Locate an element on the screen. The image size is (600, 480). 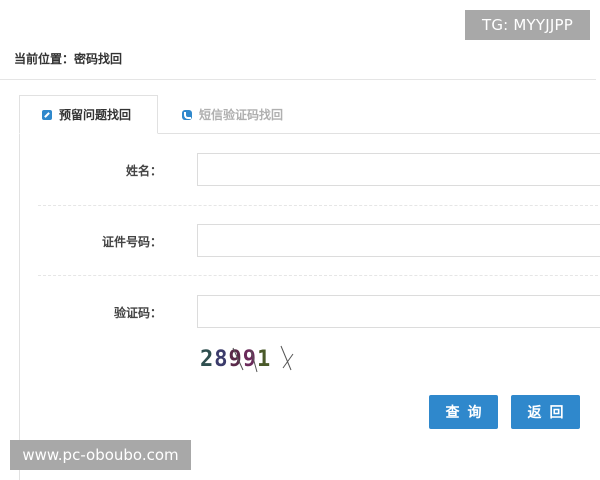
captcha-label: 验证码： is located at coordinates (137, 313).